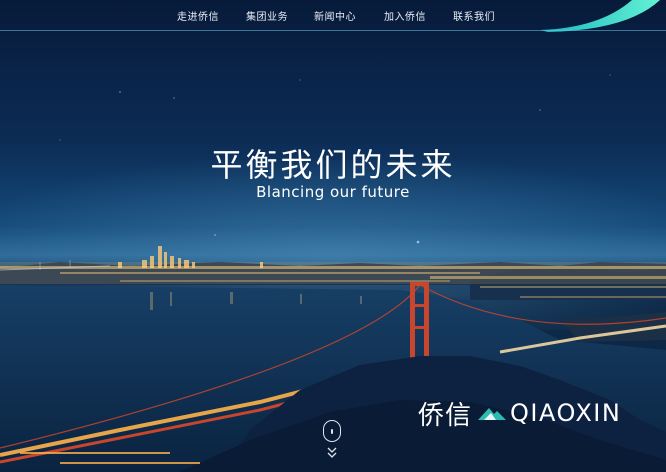  I want to click on brand-logo: 侨信 QIAOXIN, so click(520, 413).